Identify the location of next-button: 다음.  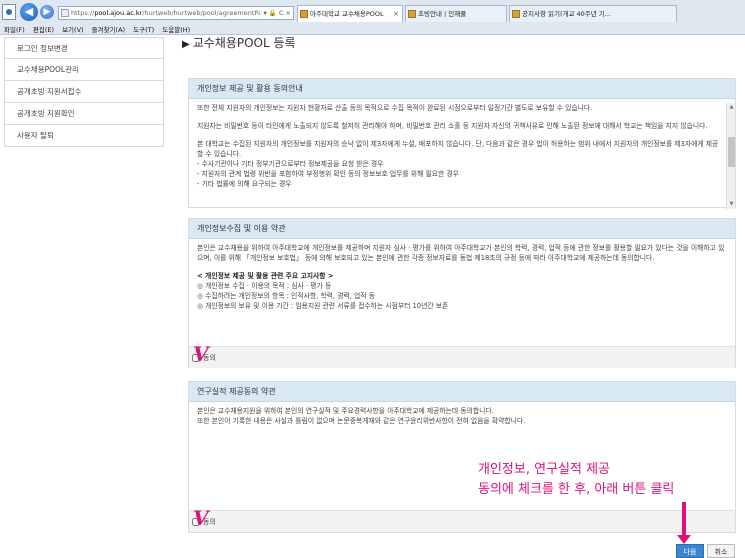
(690, 551).